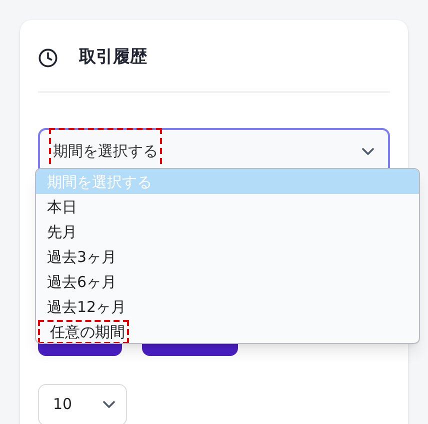  Describe the element at coordinates (227, 256) in the screenshot. I see `dropdown-option: 過去3ヶ月` at that location.